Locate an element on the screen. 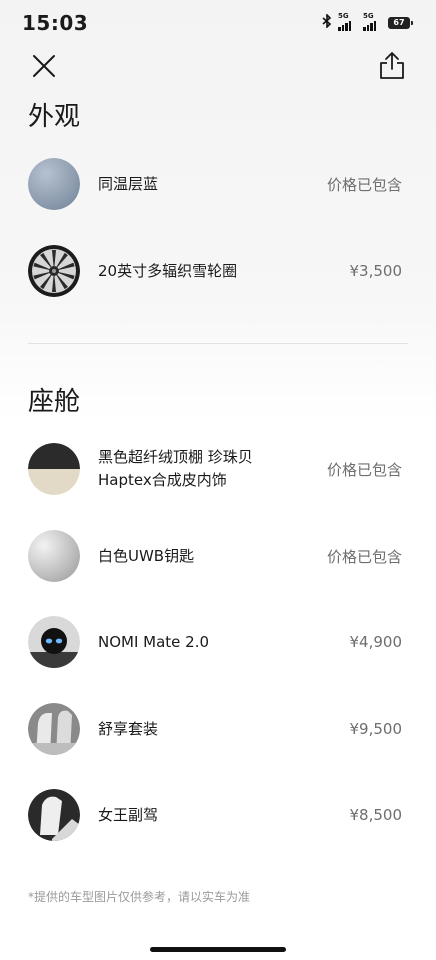 This screenshot has height=960, width=436. close-icon is located at coordinates (44, 66).